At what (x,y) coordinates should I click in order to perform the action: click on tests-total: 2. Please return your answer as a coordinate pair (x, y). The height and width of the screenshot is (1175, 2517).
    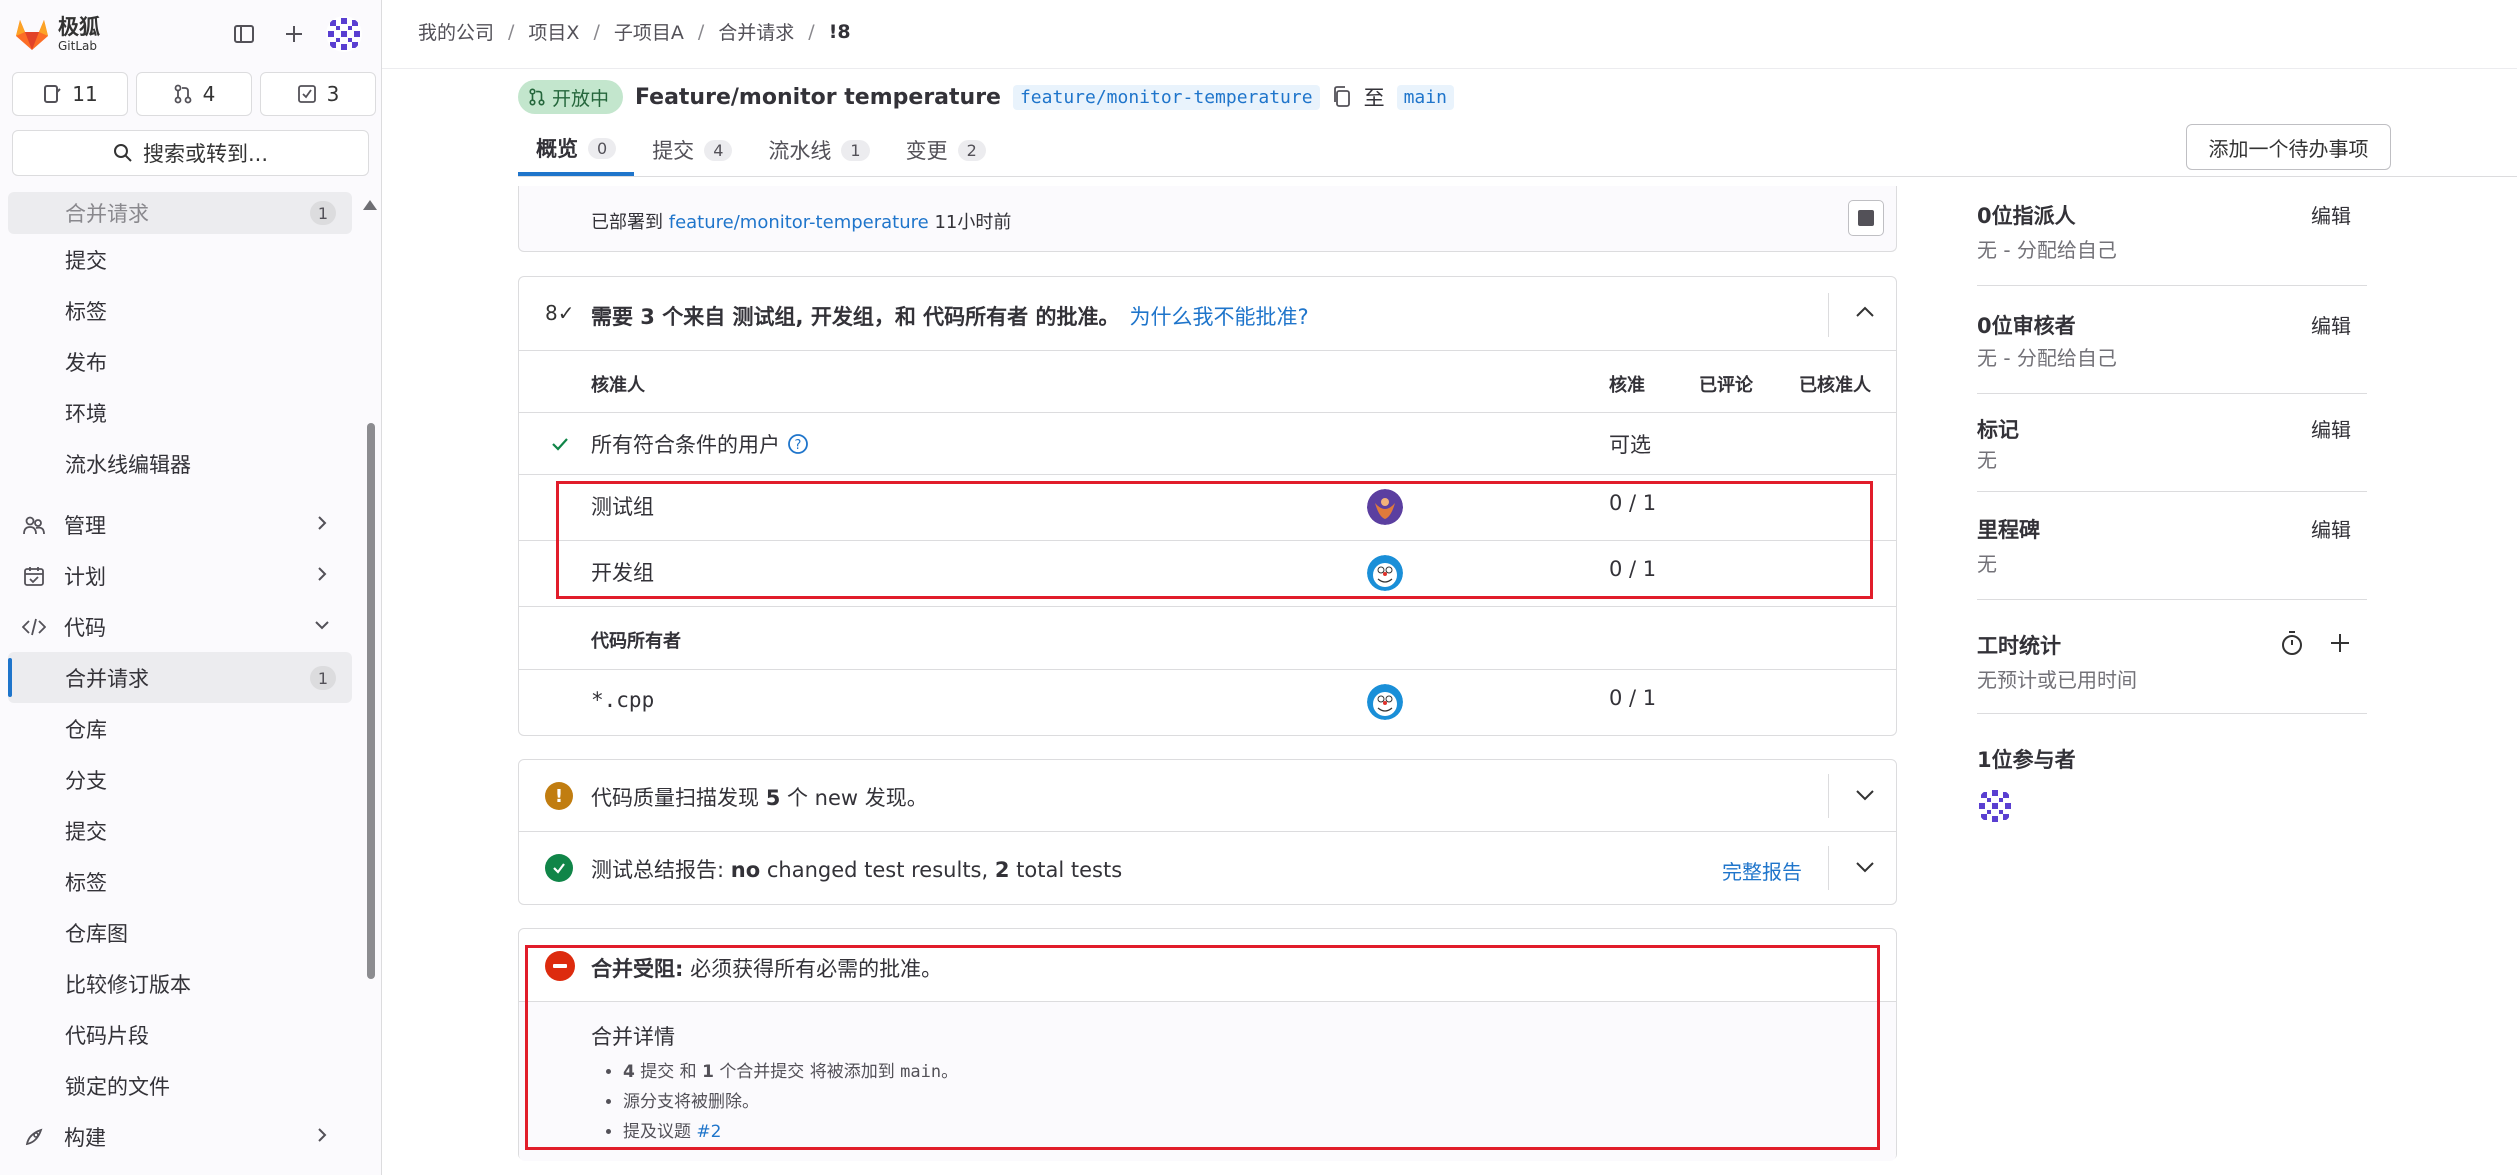
    Looking at the image, I should click on (1002, 870).